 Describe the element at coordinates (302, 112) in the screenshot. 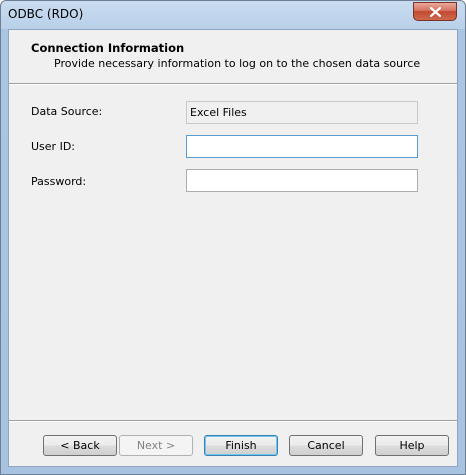

I see `data-source-field: Excel Files` at that location.